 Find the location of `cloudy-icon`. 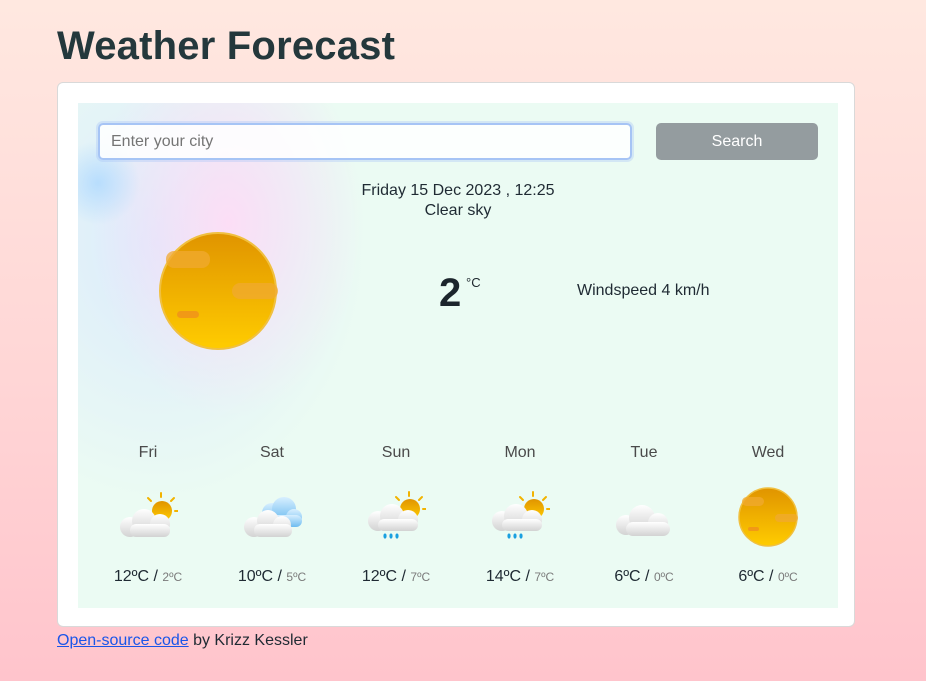

cloudy-icon is located at coordinates (273, 517).